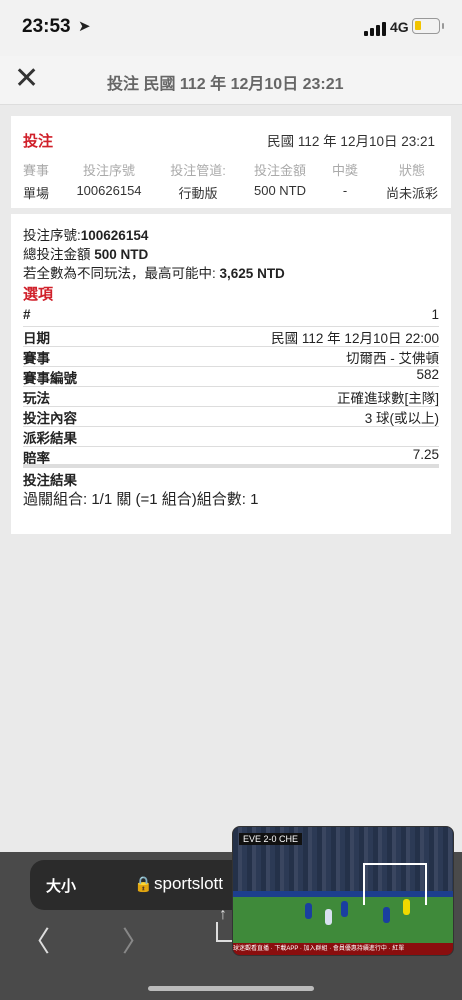  Describe the element at coordinates (435, 314) in the screenshot. I see `row-value: 1` at that location.